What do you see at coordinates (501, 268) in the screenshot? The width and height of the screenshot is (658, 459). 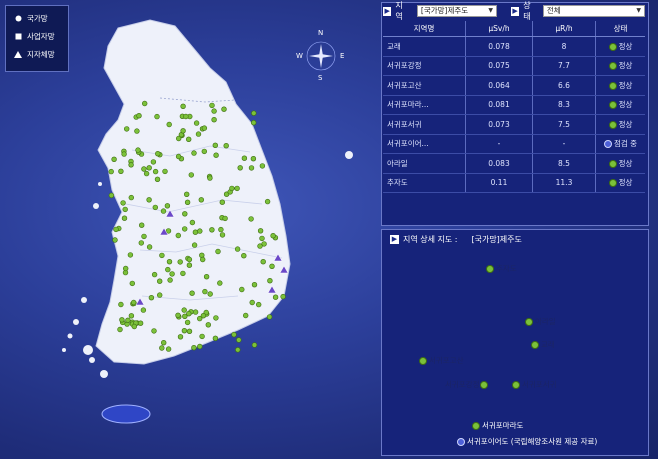 I see `jeju-station-chuja: 추자도` at bounding box center [501, 268].